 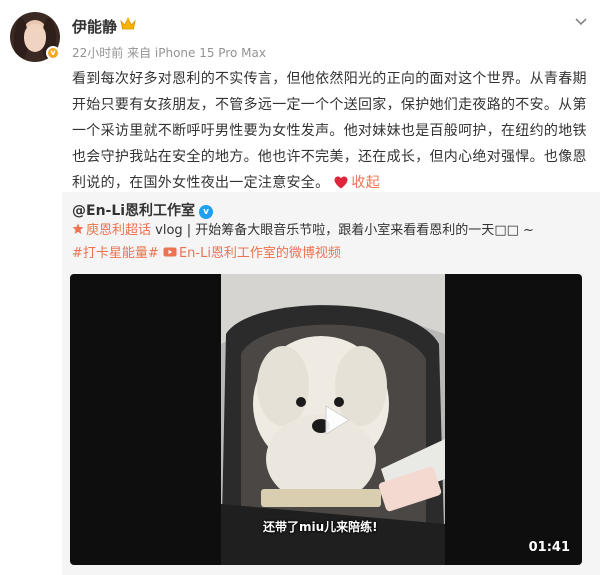 What do you see at coordinates (169, 53) in the screenshot?
I see `post-meta: 22小时前 来自 iPhone 15 Pro Max` at bounding box center [169, 53].